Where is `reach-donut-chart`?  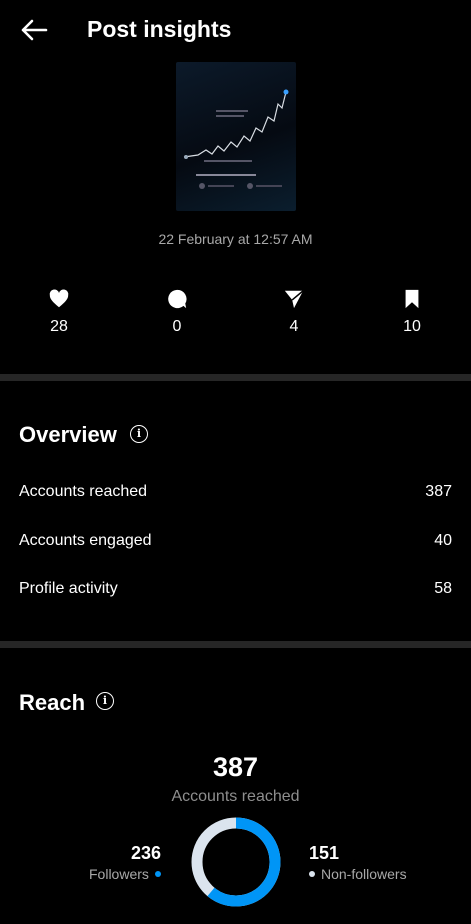 reach-donut-chart is located at coordinates (236, 862).